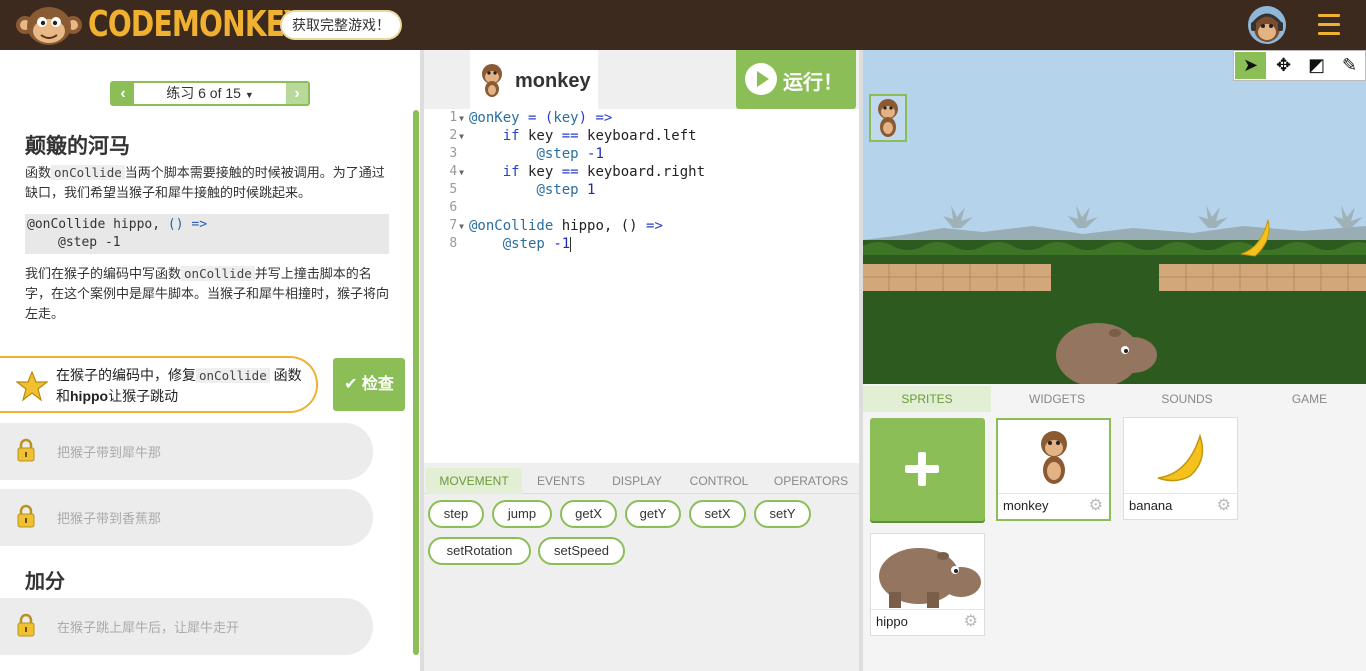  I want to click on line-number: 2 ▼, so click(444, 136).